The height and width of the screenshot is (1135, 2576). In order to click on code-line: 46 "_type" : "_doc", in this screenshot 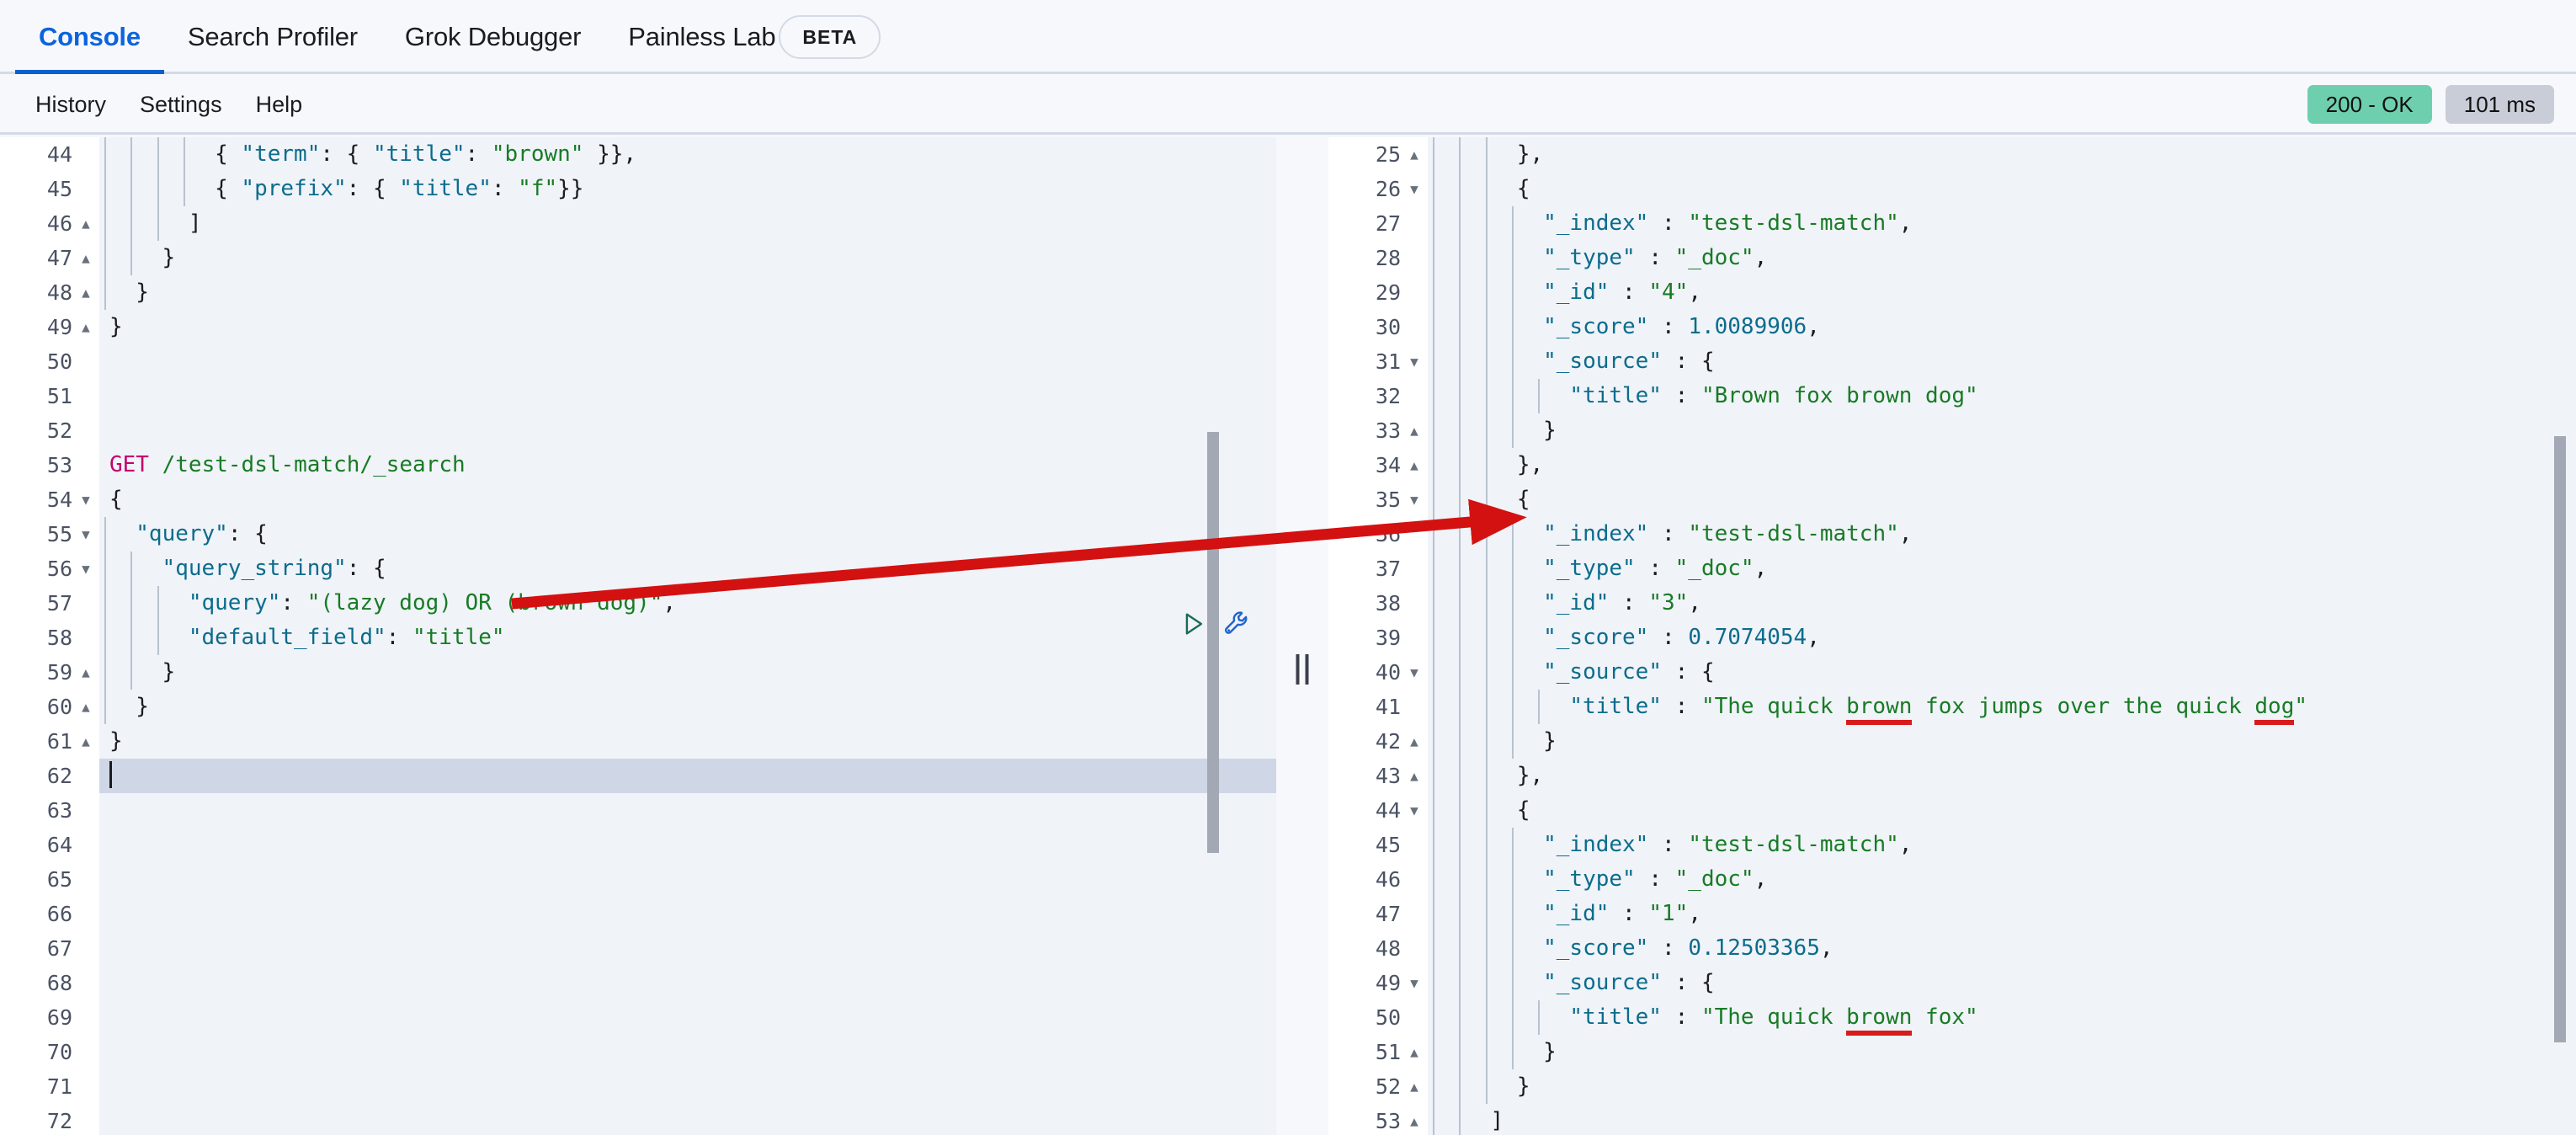, I will do `click(1952, 879)`.